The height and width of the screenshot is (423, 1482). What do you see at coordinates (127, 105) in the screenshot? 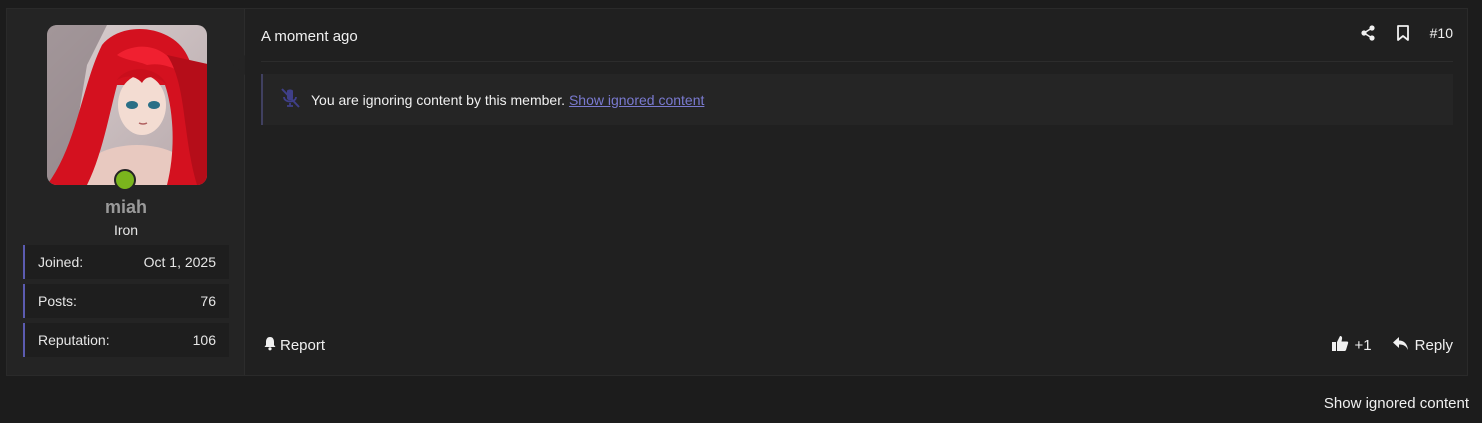
I see `avatar` at bounding box center [127, 105].